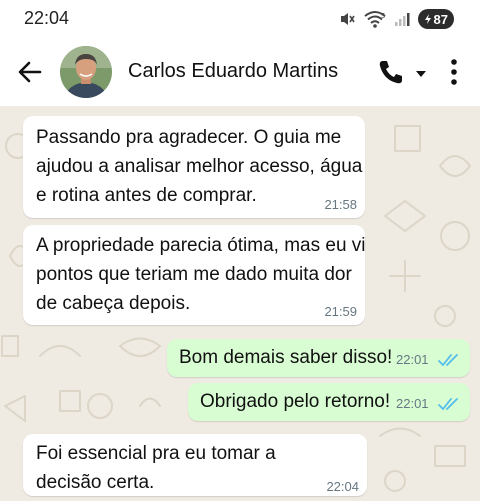  I want to click on avatar, so click(86, 72).